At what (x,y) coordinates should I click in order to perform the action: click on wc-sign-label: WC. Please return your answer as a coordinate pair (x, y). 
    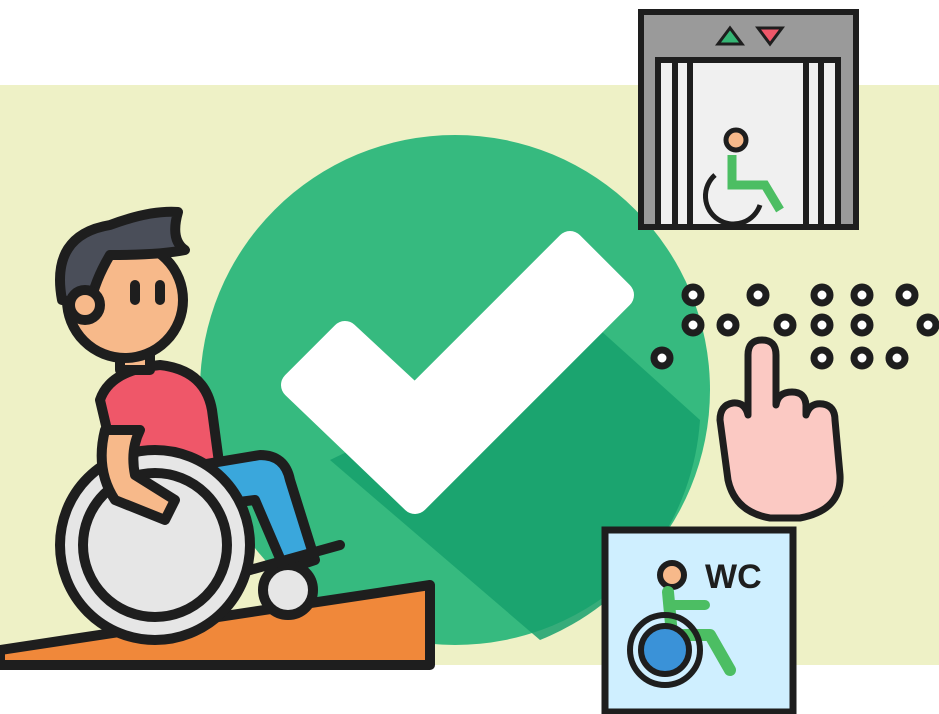
    Looking at the image, I should click on (733, 577).